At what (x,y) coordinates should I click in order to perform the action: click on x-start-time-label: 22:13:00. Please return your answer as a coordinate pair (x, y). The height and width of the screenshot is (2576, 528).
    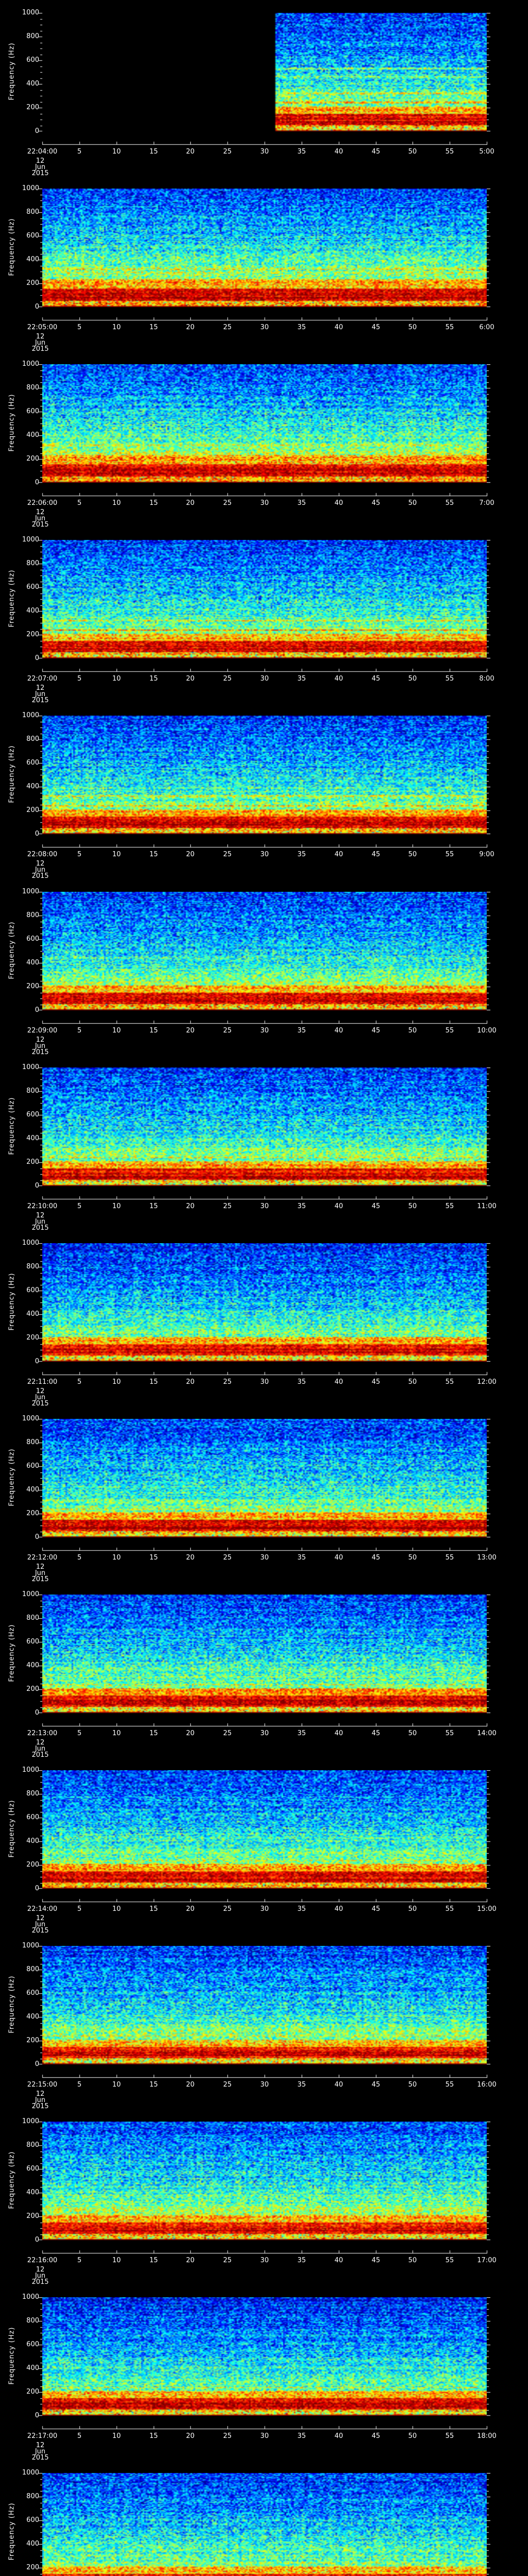
    Looking at the image, I should click on (42, 1733).